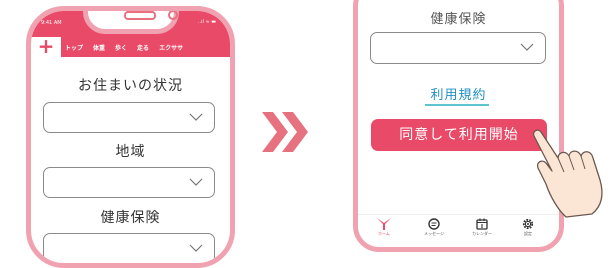 This screenshot has width=611, height=268. I want to click on nav-item-run: 走る, so click(143, 47).